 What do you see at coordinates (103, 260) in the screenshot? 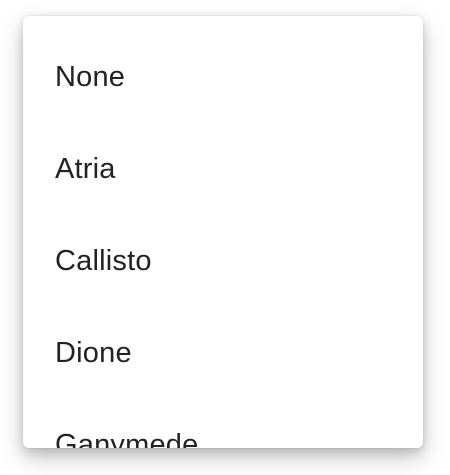
I see `menu-item-label: Callisto` at bounding box center [103, 260].